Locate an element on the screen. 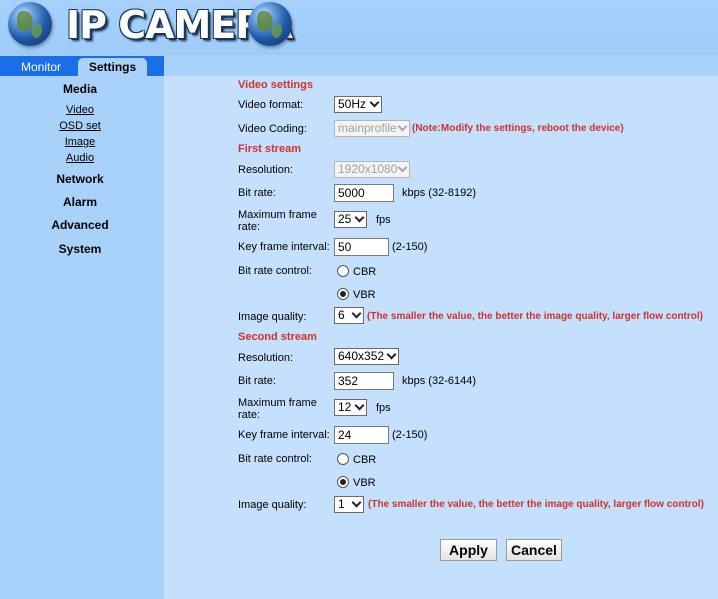  second-framerate-select: 12 is located at coordinates (350, 407).